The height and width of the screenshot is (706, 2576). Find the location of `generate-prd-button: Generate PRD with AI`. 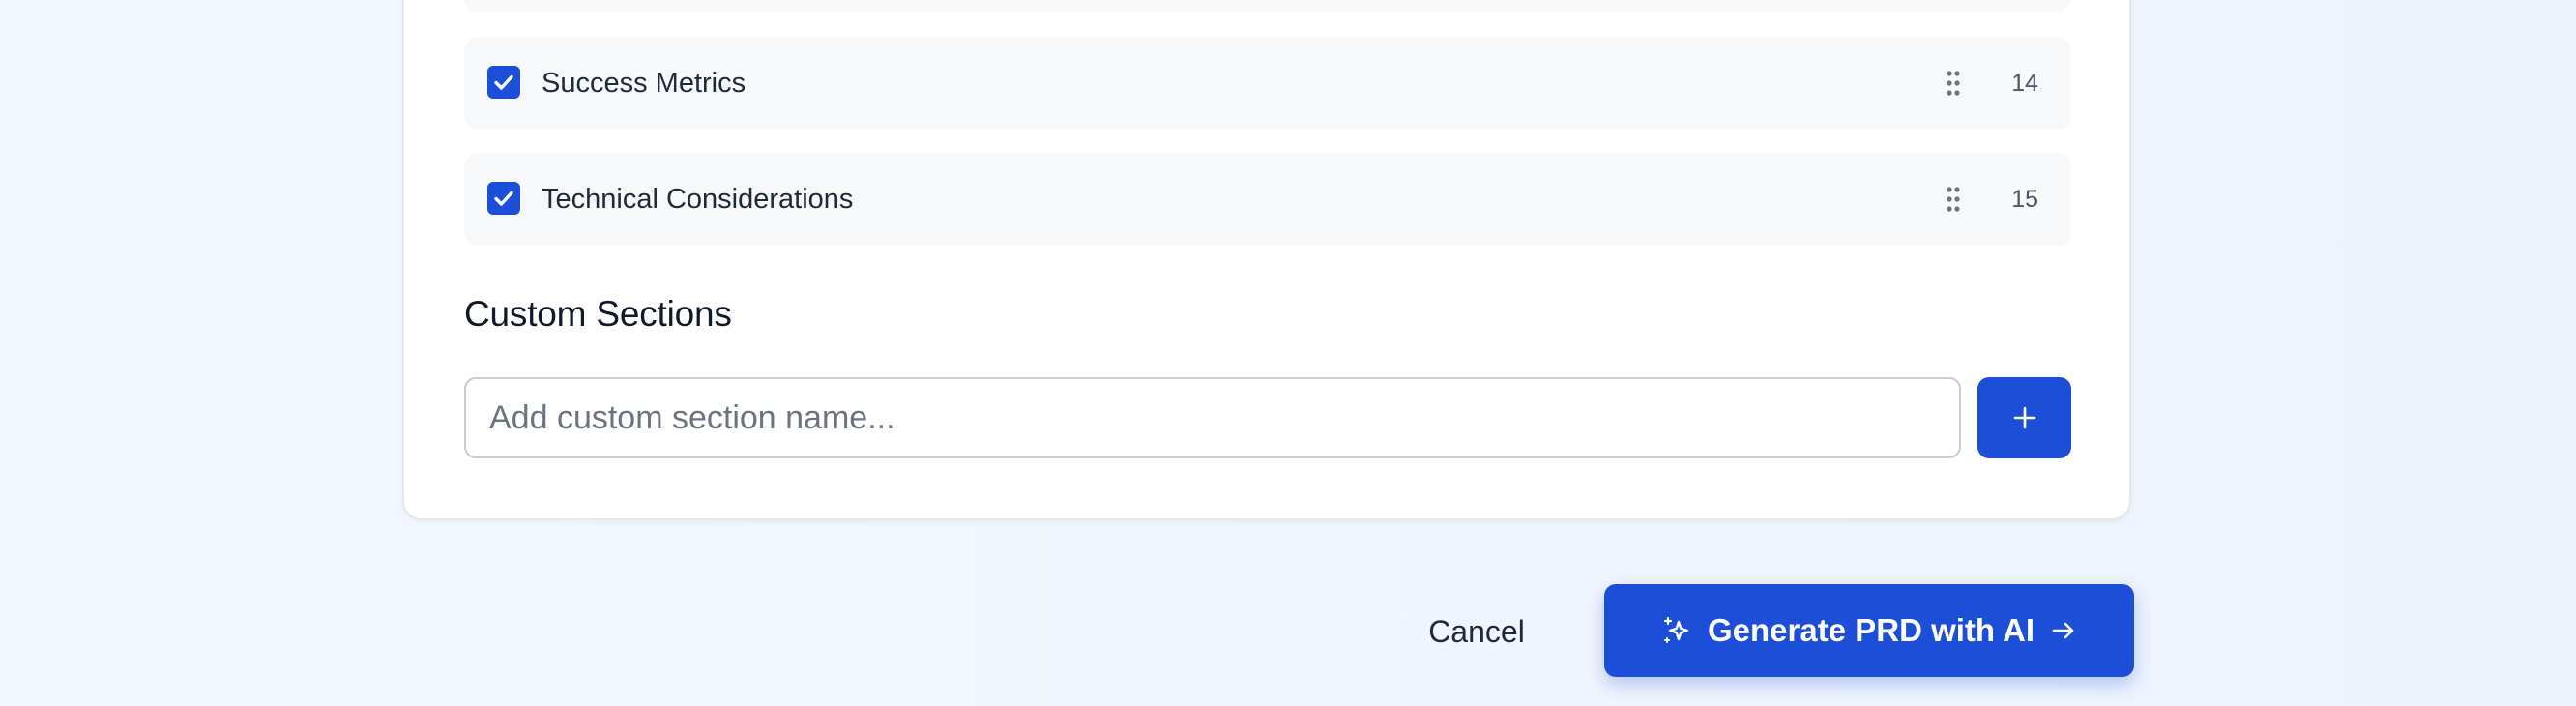

generate-prd-button: Generate PRD with AI is located at coordinates (1869, 630).